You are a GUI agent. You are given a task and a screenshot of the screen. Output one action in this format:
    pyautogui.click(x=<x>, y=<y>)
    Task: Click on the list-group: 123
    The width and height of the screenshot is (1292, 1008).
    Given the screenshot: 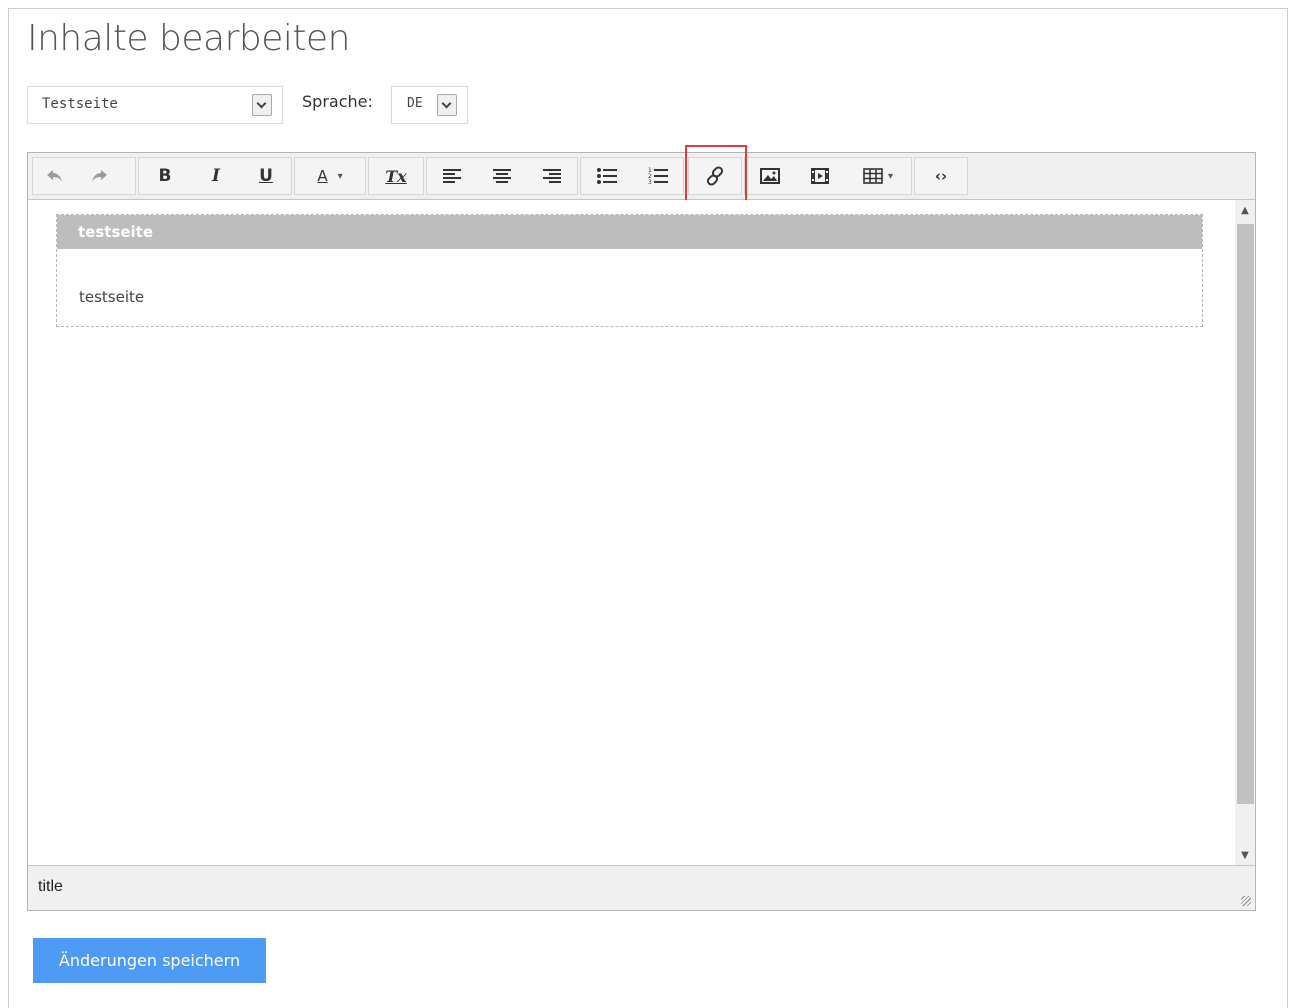 What is the action you would take?
    pyautogui.click(x=632, y=176)
    